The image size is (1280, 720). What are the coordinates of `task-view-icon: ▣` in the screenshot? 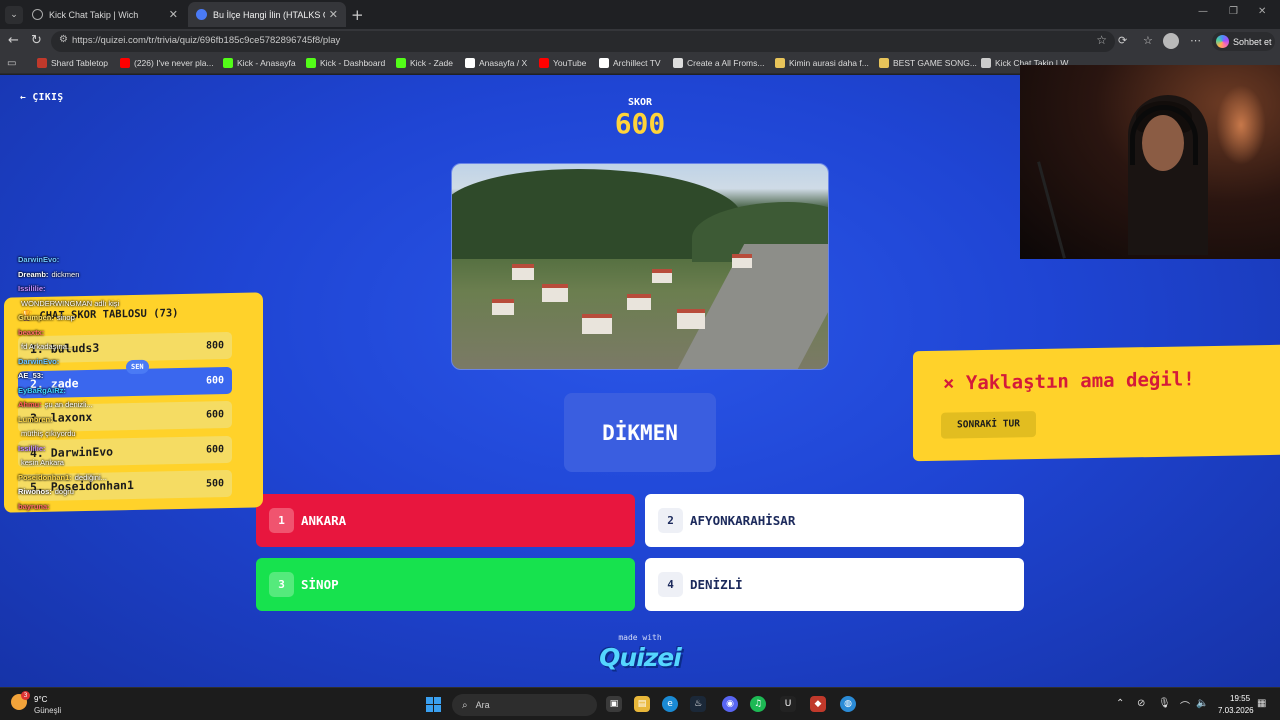 It's located at (614, 704).